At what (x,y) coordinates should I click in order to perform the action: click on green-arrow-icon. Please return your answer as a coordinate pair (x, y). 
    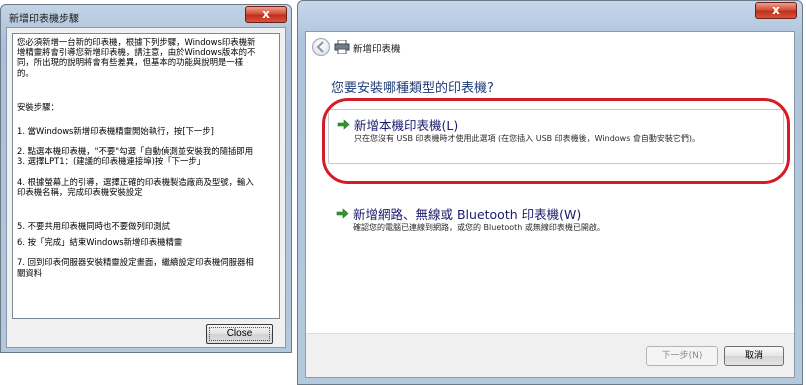
    Looking at the image, I should click on (342, 213).